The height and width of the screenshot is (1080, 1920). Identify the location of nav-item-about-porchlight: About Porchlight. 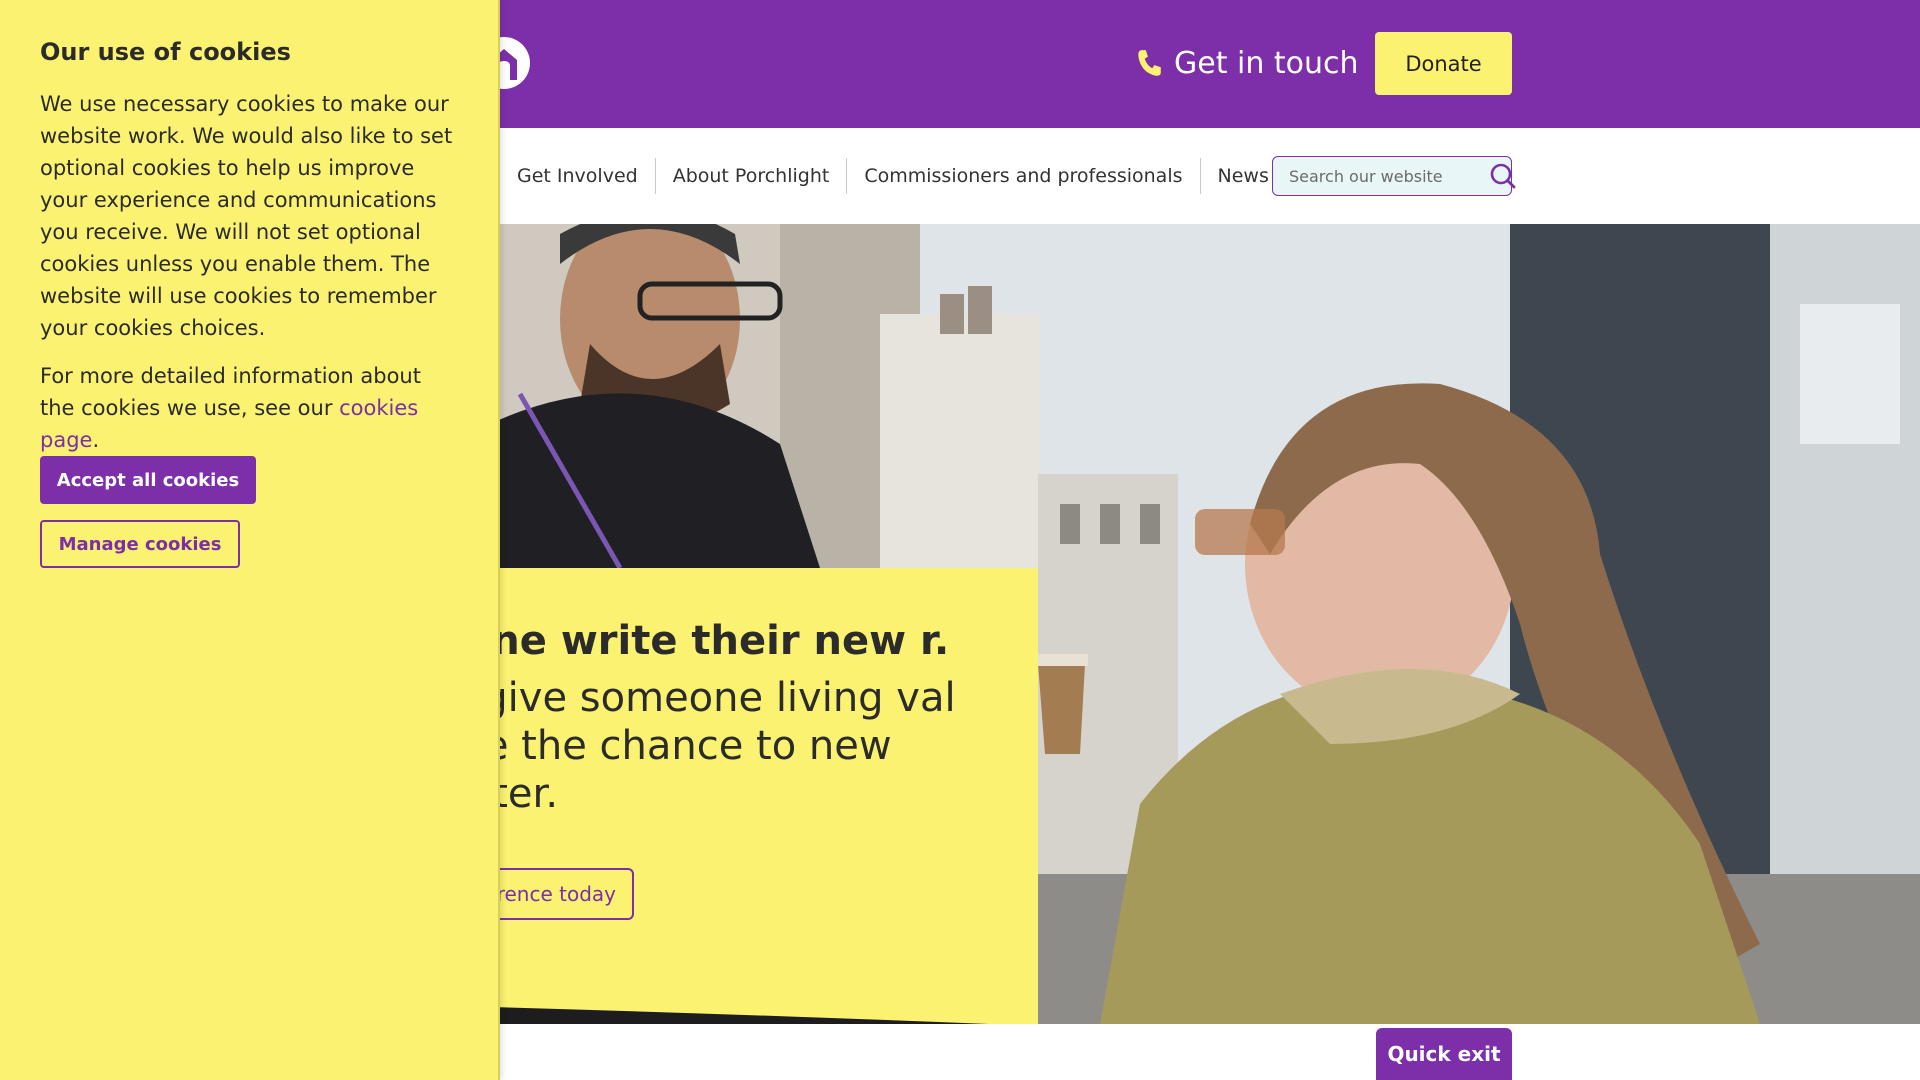
(750, 176).